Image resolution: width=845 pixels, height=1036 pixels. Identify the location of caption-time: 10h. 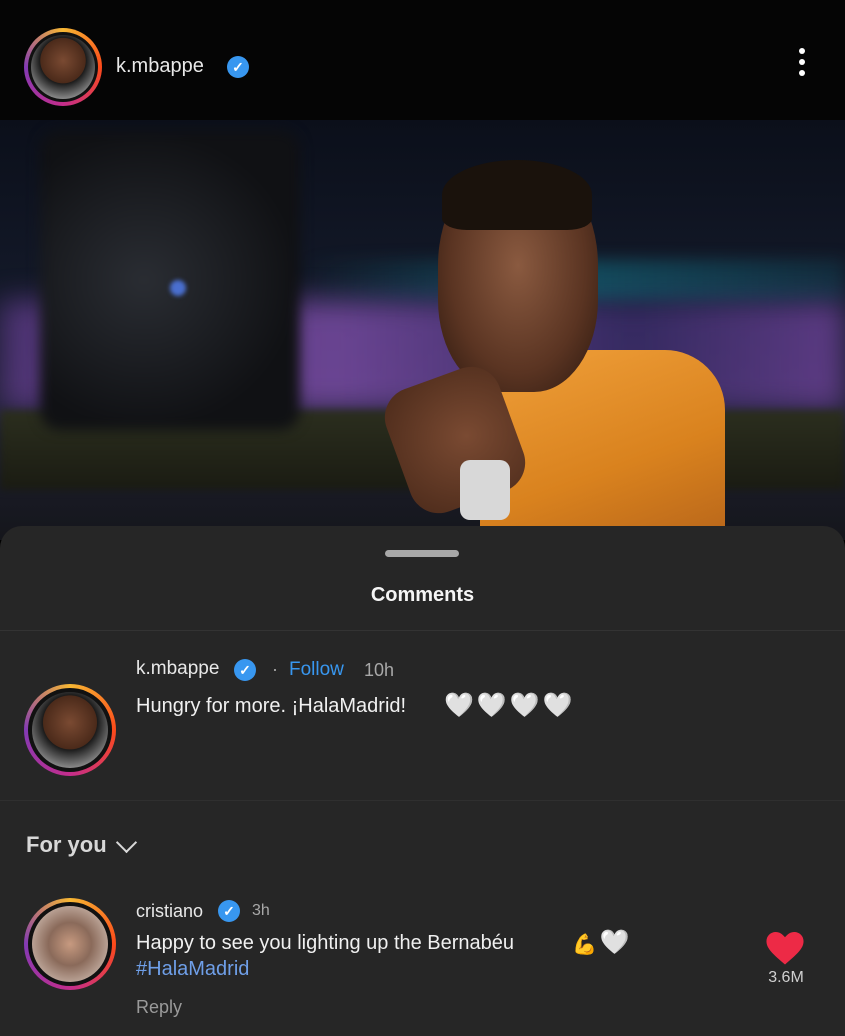
(379, 670).